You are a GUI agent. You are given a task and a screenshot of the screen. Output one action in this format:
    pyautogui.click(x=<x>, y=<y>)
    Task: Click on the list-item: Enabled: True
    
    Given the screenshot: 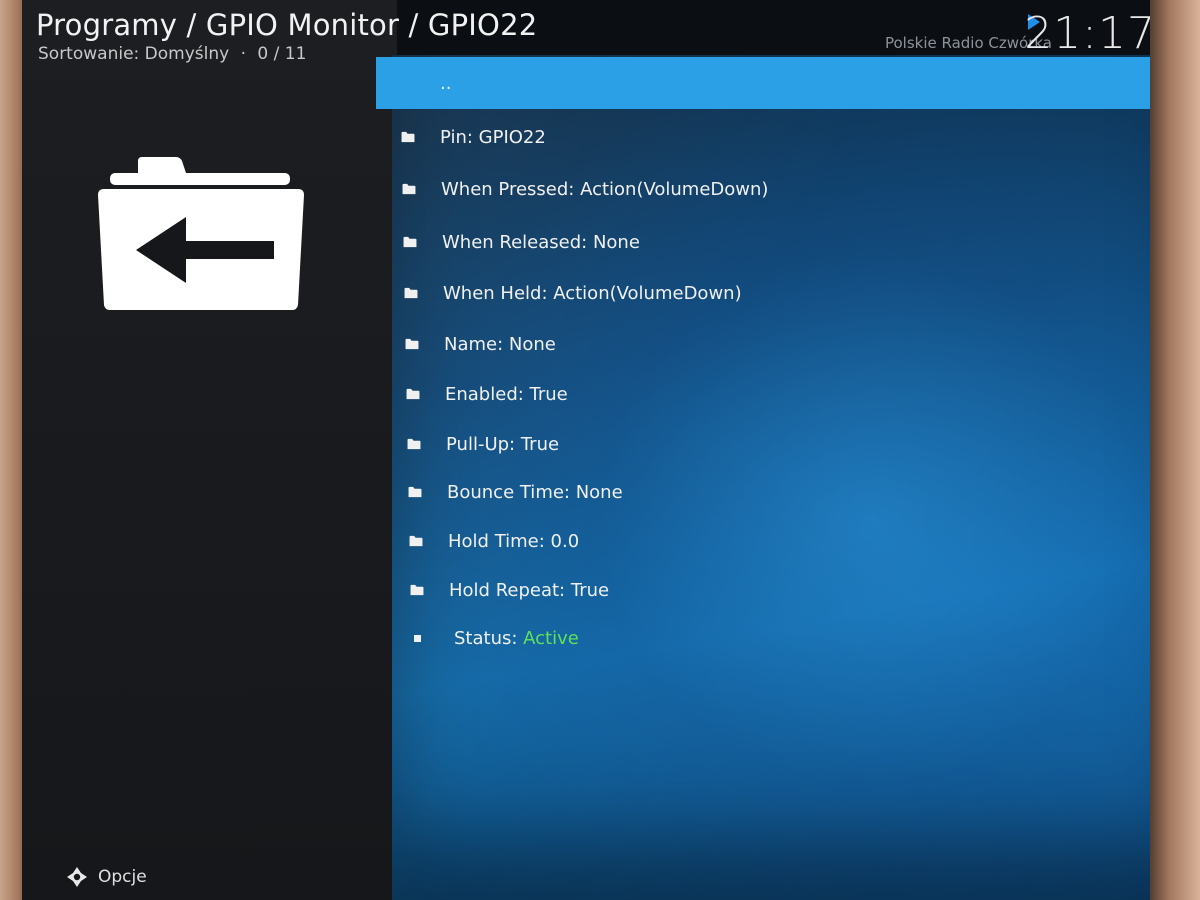 What is the action you would take?
    pyautogui.click(x=763, y=394)
    